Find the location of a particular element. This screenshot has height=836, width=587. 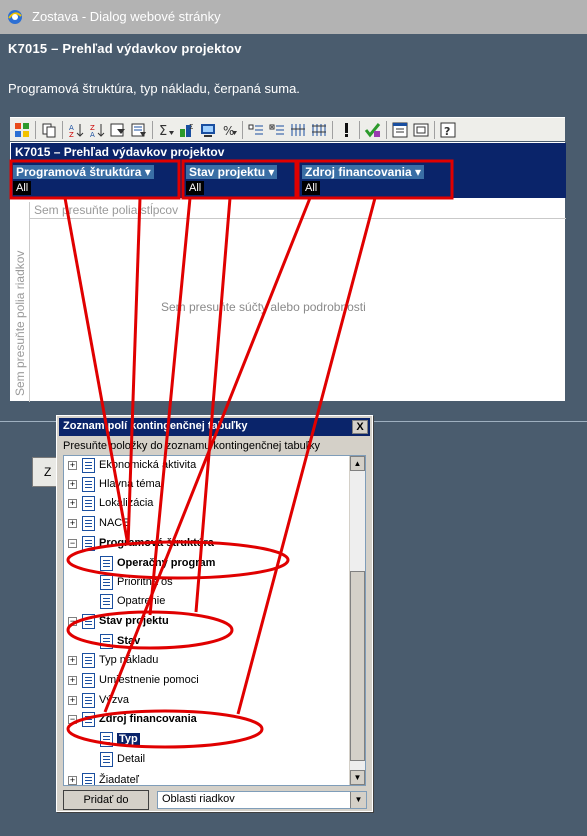

autocalc-icon: Σ is located at coordinates (166, 130).